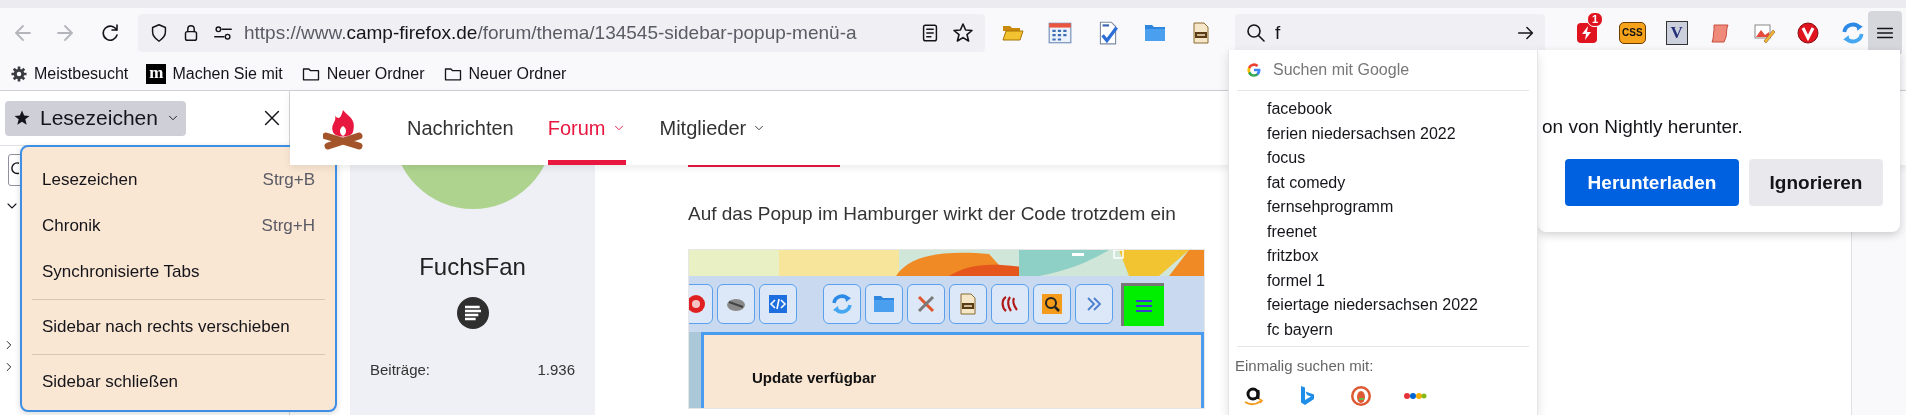  I want to click on address-bar: https://www.camp-firefox.de/forum/thema/134545-sidebar-popup-menü-a, so click(561, 33).